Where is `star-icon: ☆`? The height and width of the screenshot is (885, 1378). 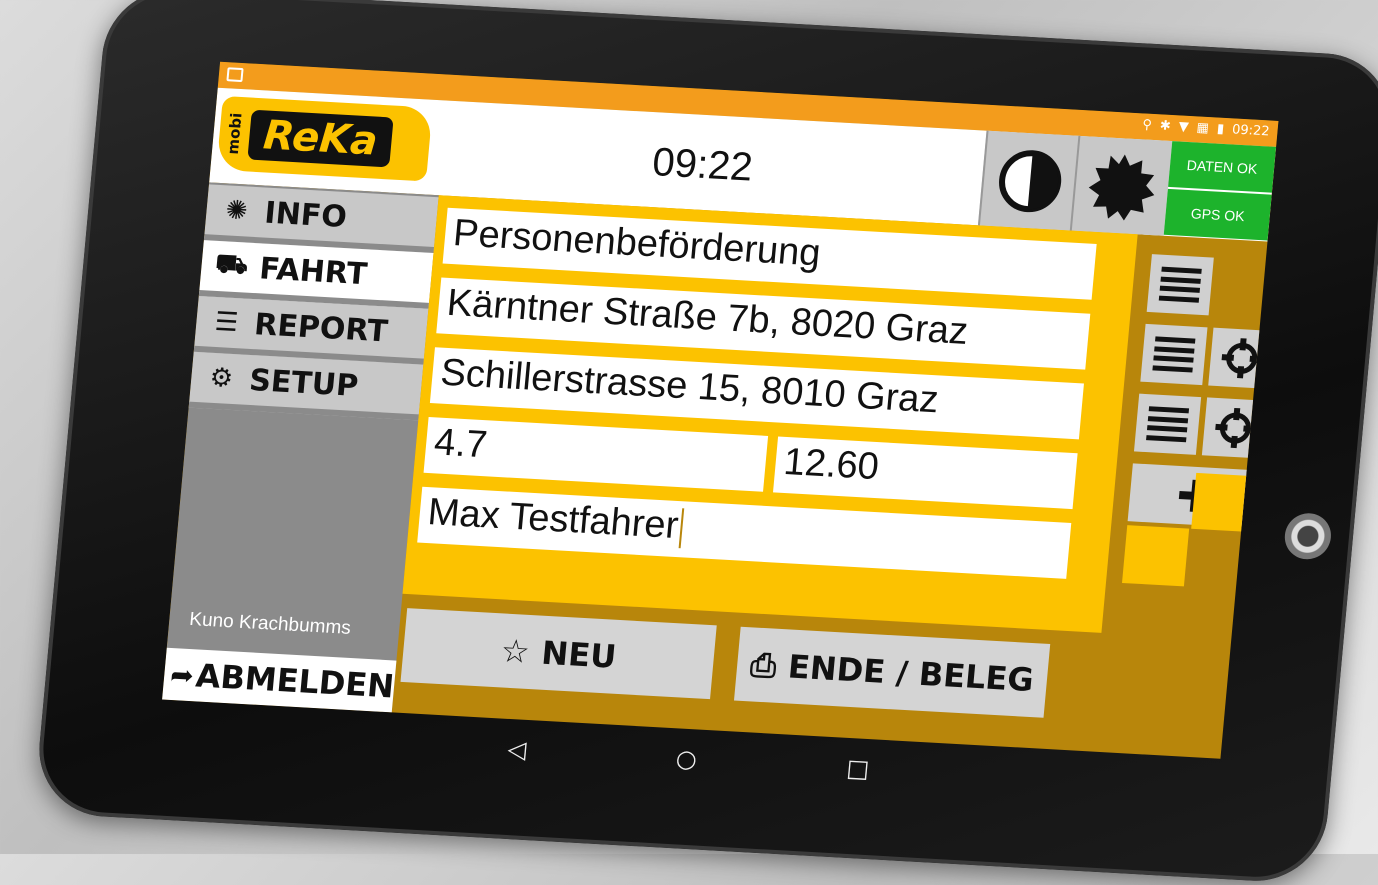 star-icon: ☆ is located at coordinates (515, 651).